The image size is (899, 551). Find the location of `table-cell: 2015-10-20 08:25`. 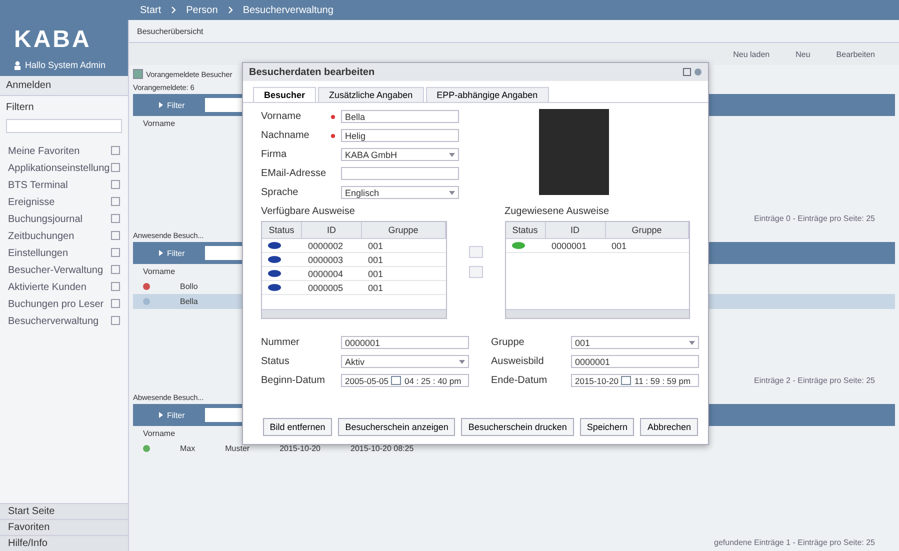

table-cell: 2015-10-20 08:25 is located at coordinates (382, 448).